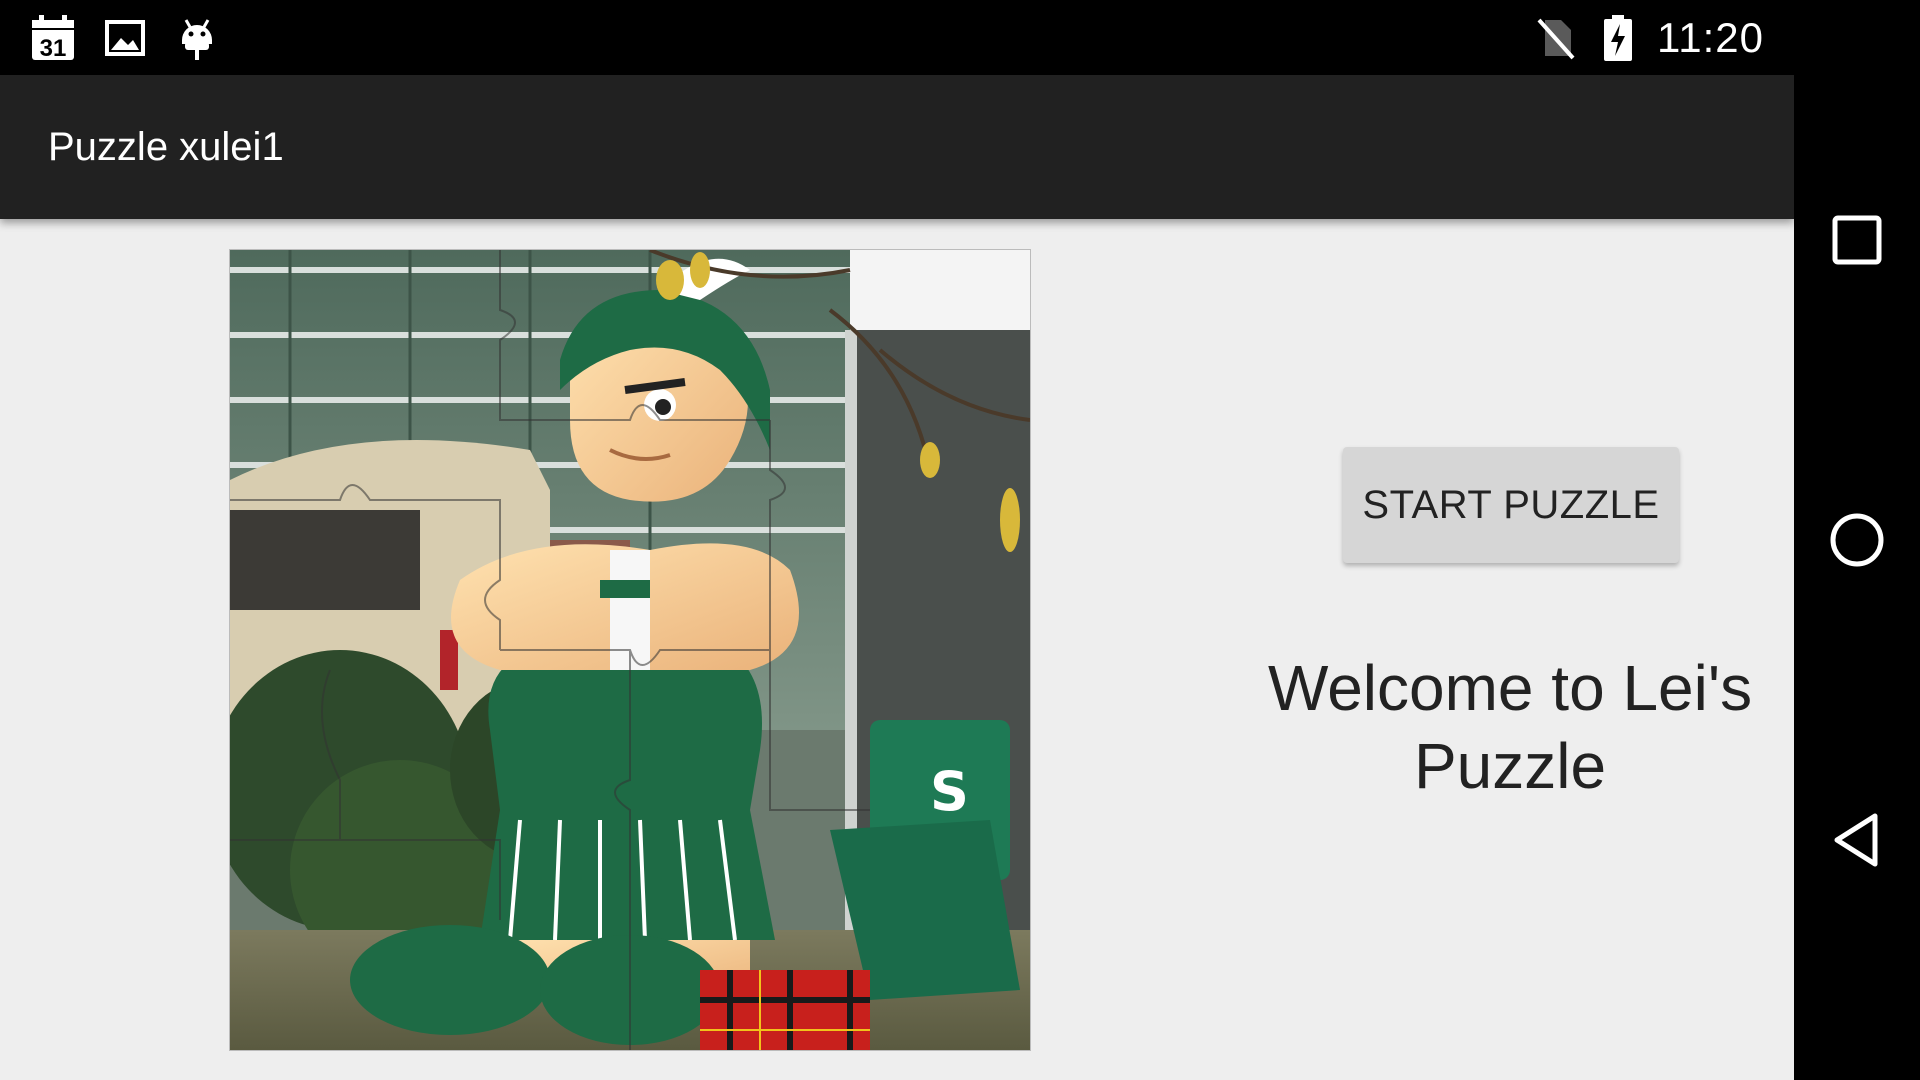 Image resolution: width=1920 pixels, height=1080 pixels. Describe the element at coordinates (1648, 38) in the screenshot. I see `system-status: 11:20` at that location.